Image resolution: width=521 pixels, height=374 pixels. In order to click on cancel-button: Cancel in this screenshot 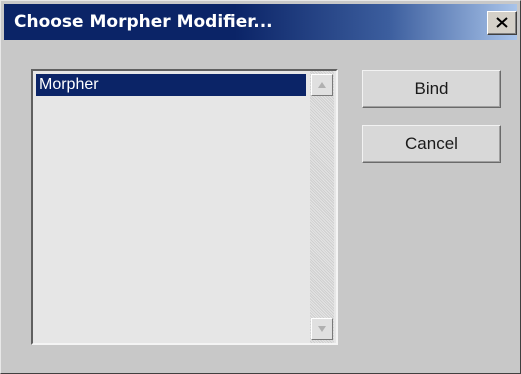, I will do `click(431, 144)`.